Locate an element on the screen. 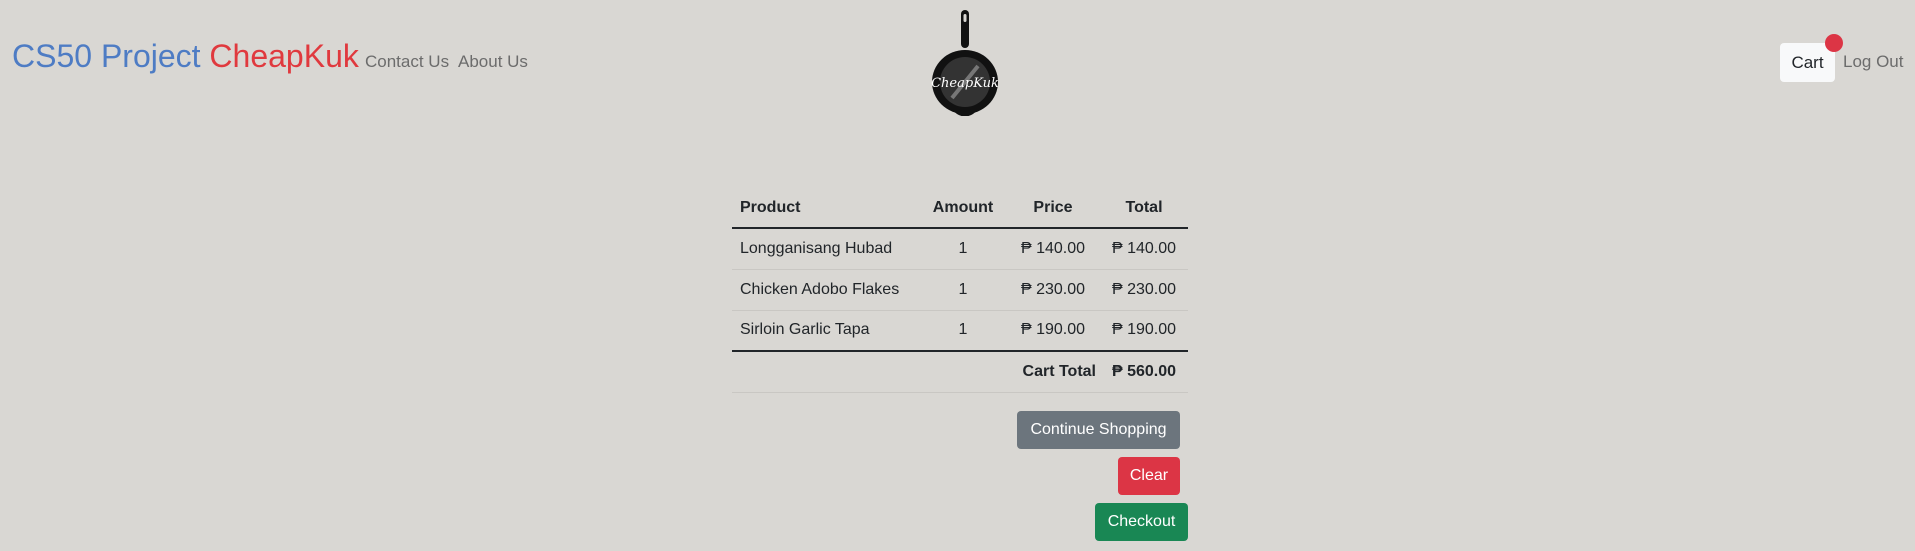 The image size is (1915, 551). row-product: Chicken Adobo Flakes is located at coordinates (826, 290).